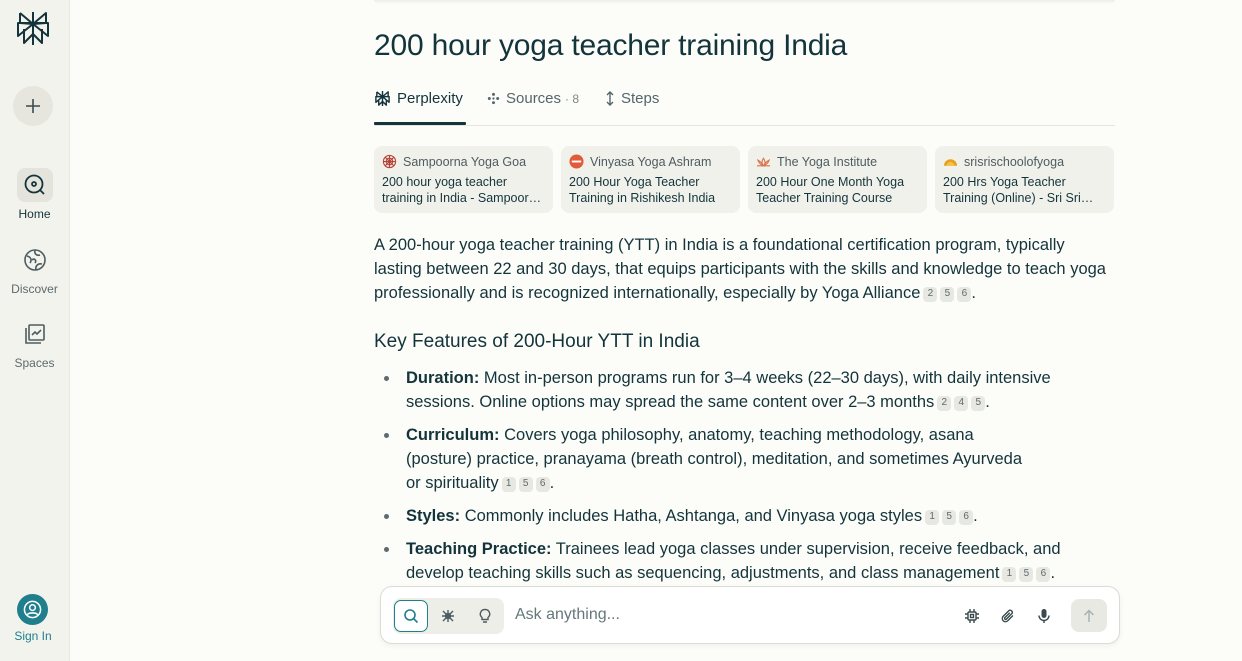  What do you see at coordinates (479, 549) in the screenshot?
I see `list-item-label: Teaching Practice:` at bounding box center [479, 549].